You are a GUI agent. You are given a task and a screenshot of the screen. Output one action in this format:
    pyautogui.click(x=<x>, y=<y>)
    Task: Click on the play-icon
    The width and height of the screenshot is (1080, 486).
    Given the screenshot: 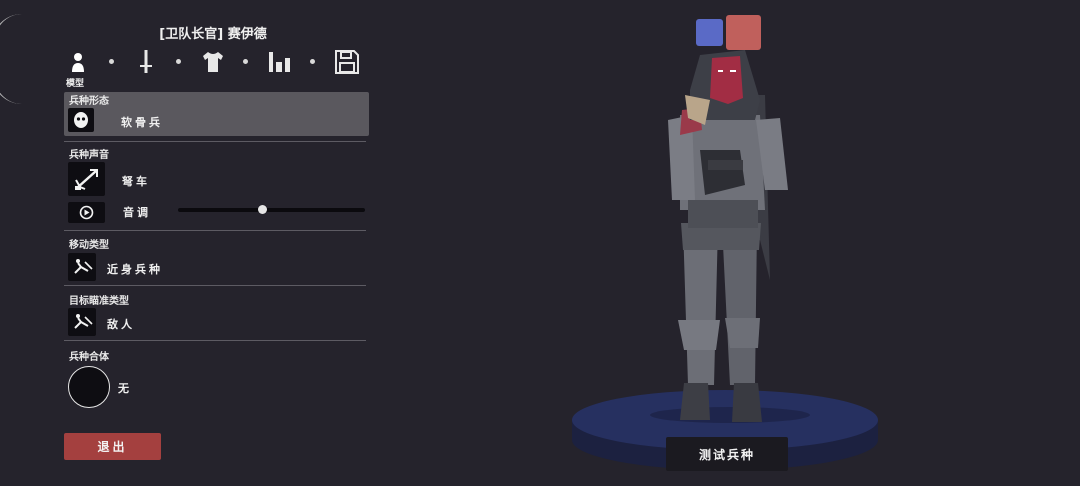 What is the action you would take?
    pyautogui.click(x=86, y=212)
    